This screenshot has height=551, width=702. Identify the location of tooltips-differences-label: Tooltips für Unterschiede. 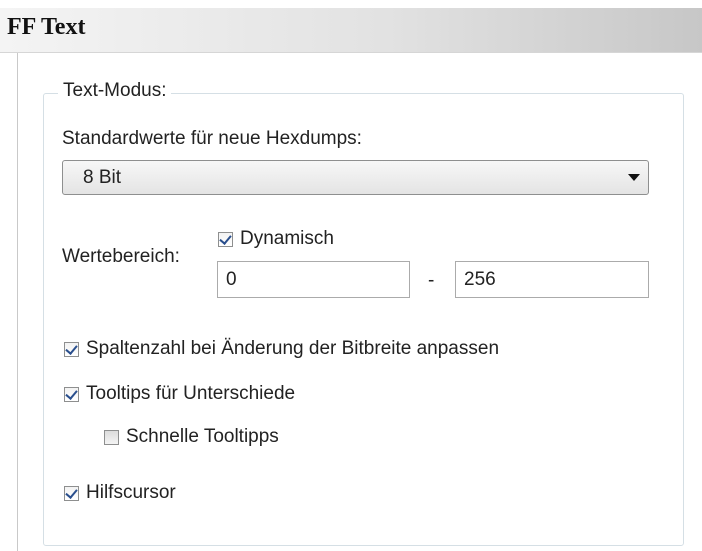
(191, 393).